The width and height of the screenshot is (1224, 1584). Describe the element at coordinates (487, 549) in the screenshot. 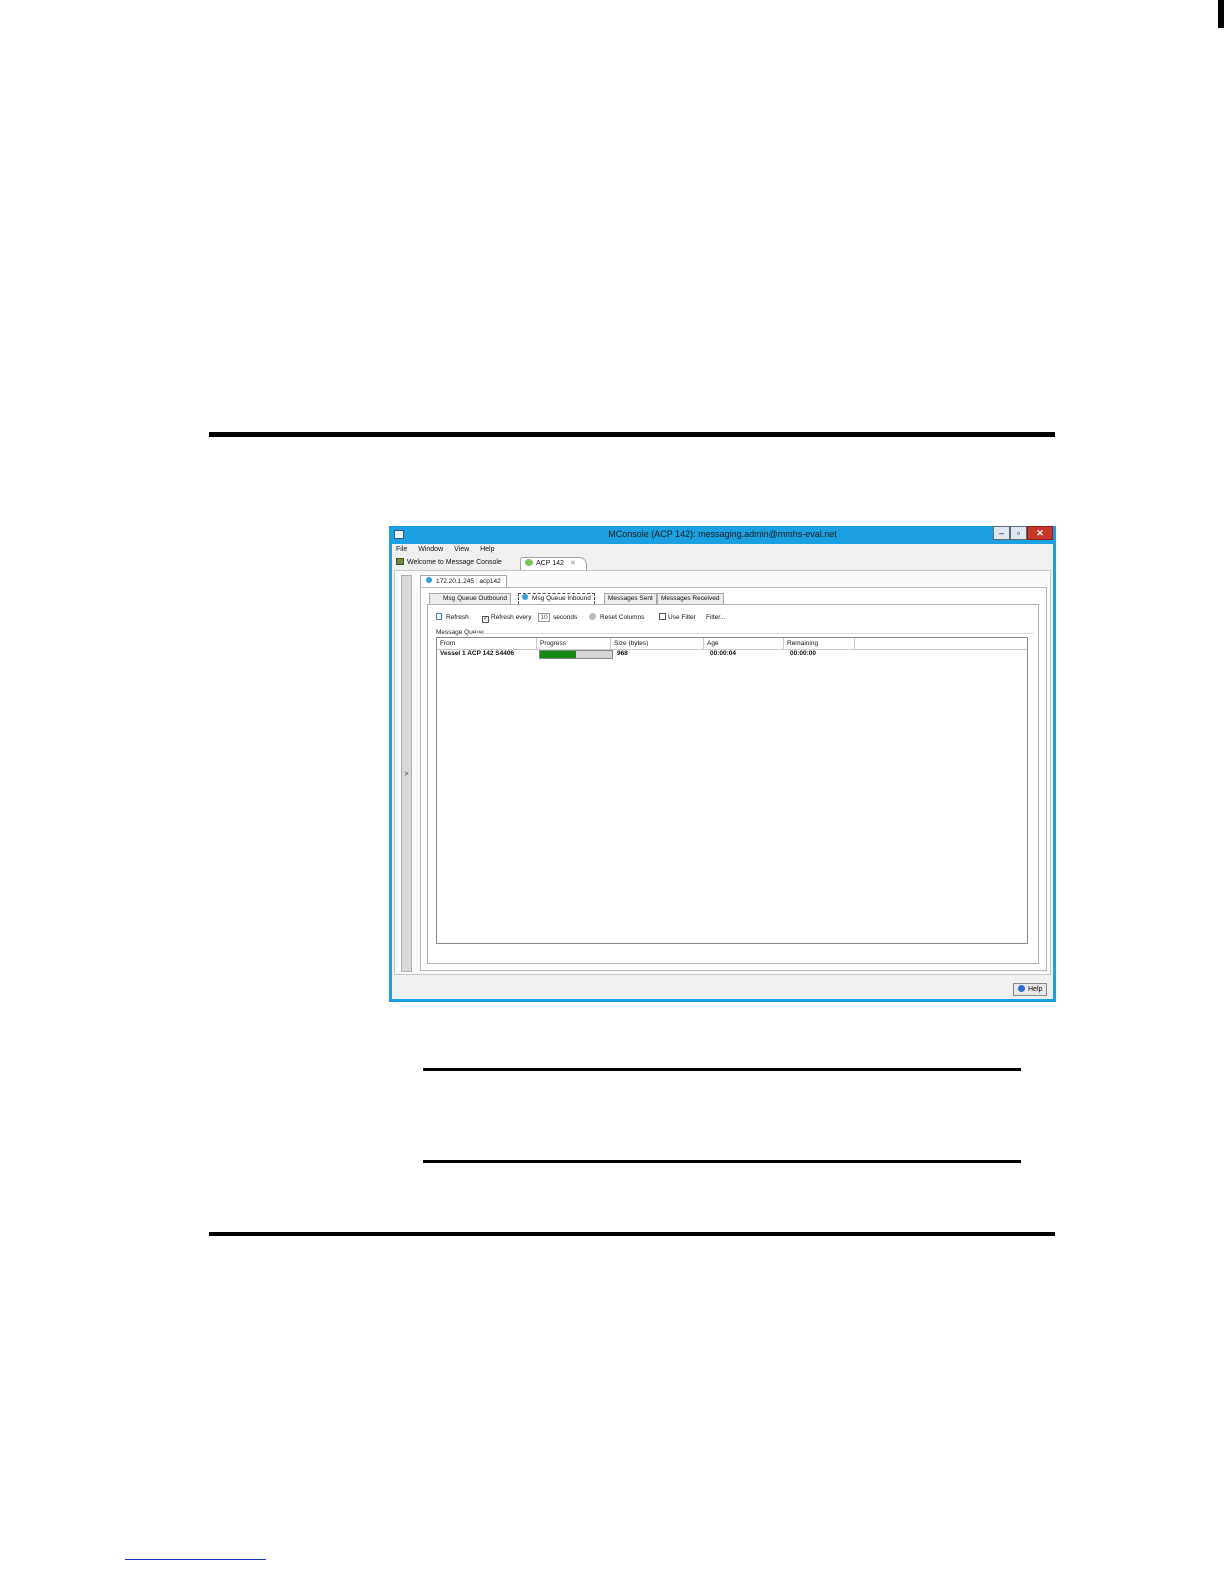

I see `menu-help: Help` at that location.